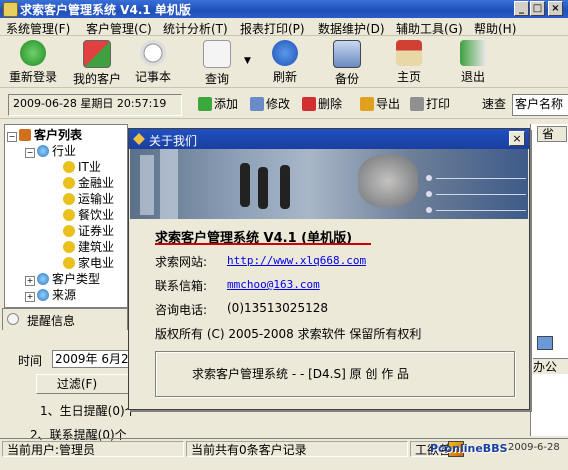  What do you see at coordinates (329, 184) in the screenshot?
I see `about-banner` at bounding box center [329, 184].